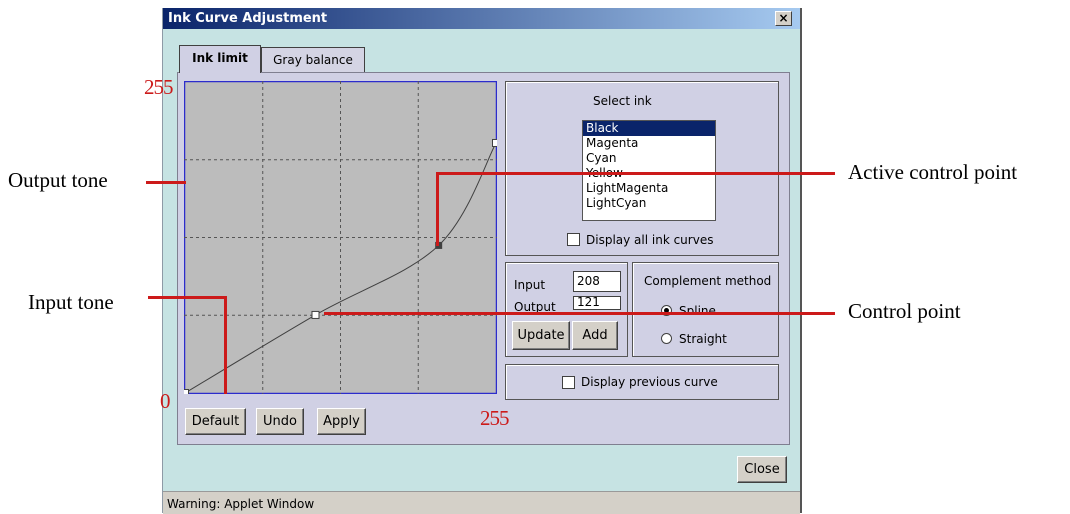 The width and height of the screenshot is (1070, 514). What do you see at coordinates (649, 382) in the screenshot?
I see `display-previous-curve-label: Display previous curve` at bounding box center [649, 382].